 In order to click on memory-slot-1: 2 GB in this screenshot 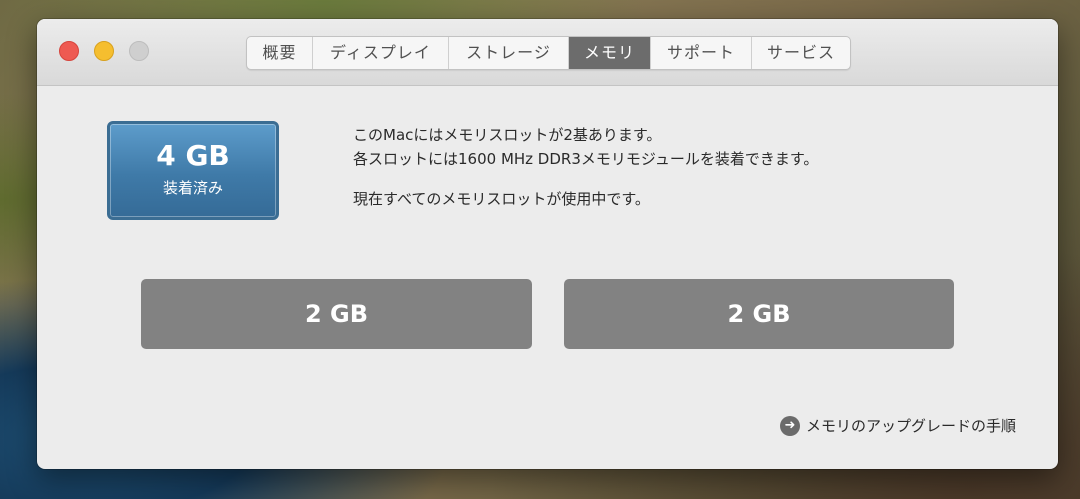, I will do `click(336, 314)`.